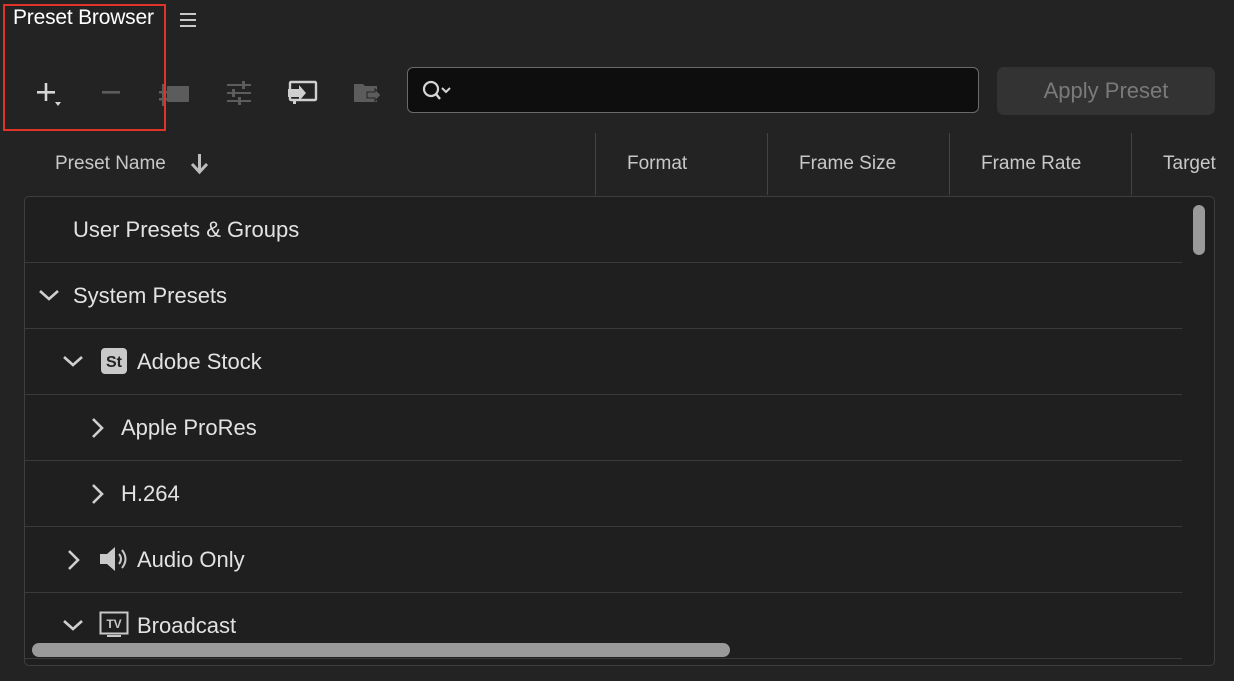  What do you see at coordinates (603, 296) in the screenshot?
I see `tree-row-system-presets: System Presets` at bounding box center [603, 296].